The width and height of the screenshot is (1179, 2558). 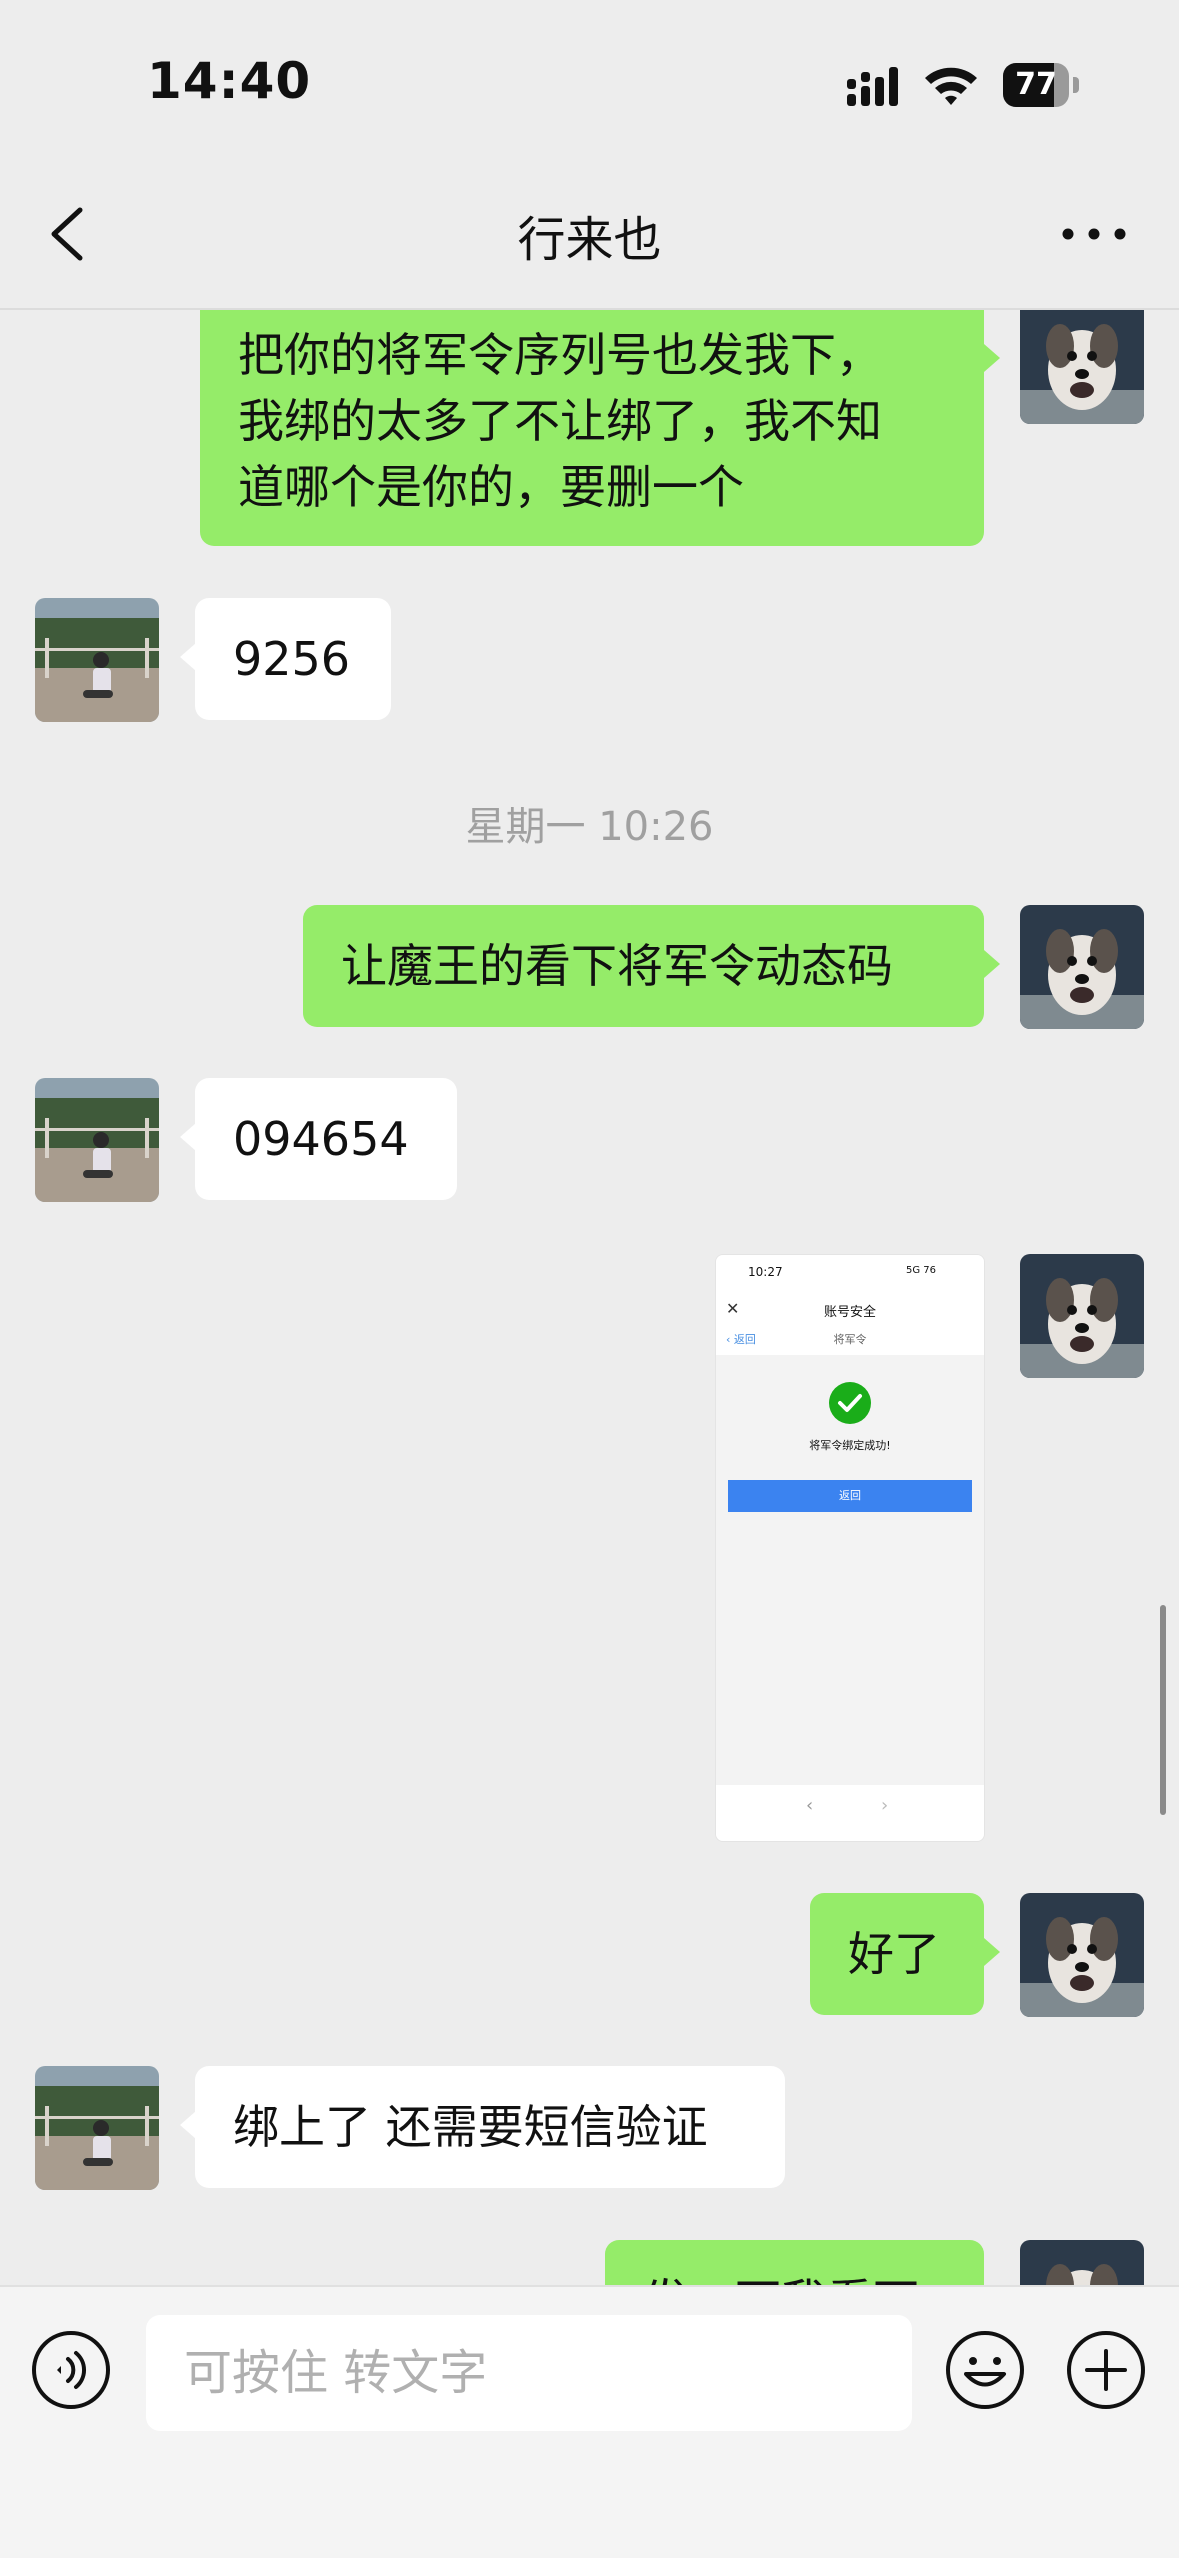 What do you see at coordinates (849, 1312) in the screenshot?
I see `screenshot-title: 账号安全` at bounding box center [849, 1312].